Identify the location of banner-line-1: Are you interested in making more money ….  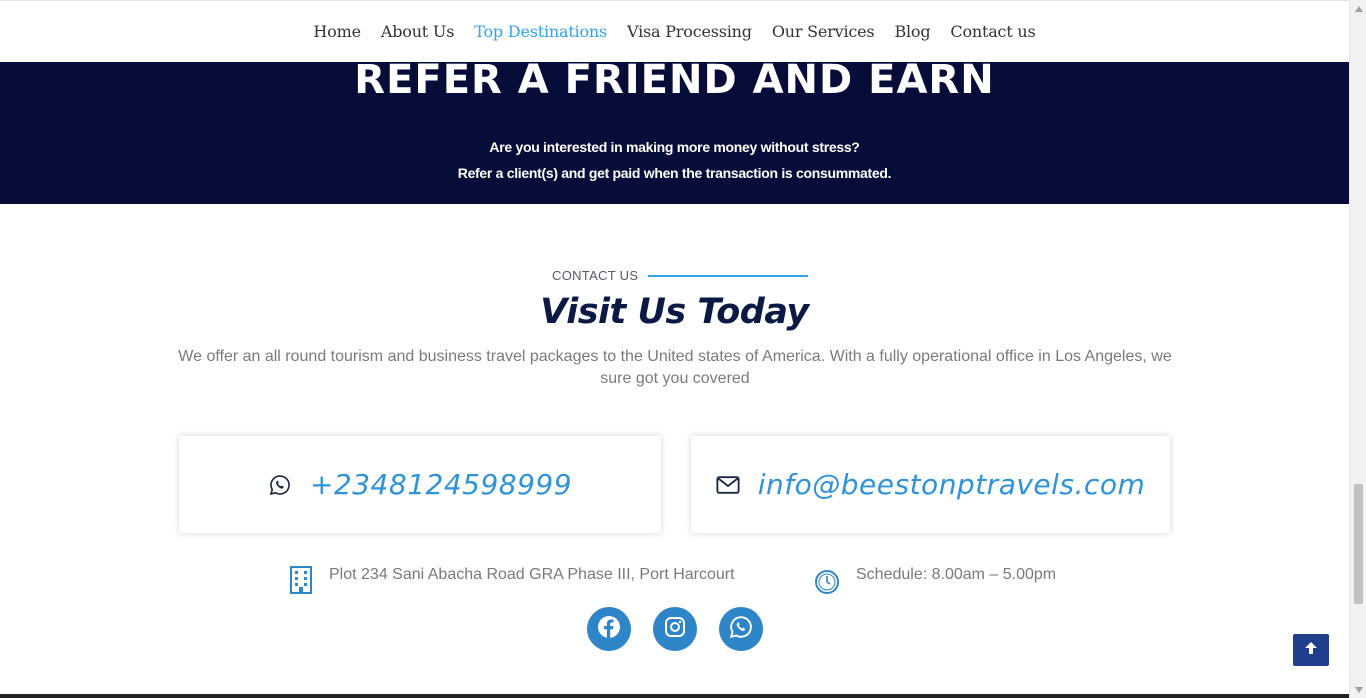
(674, 147).